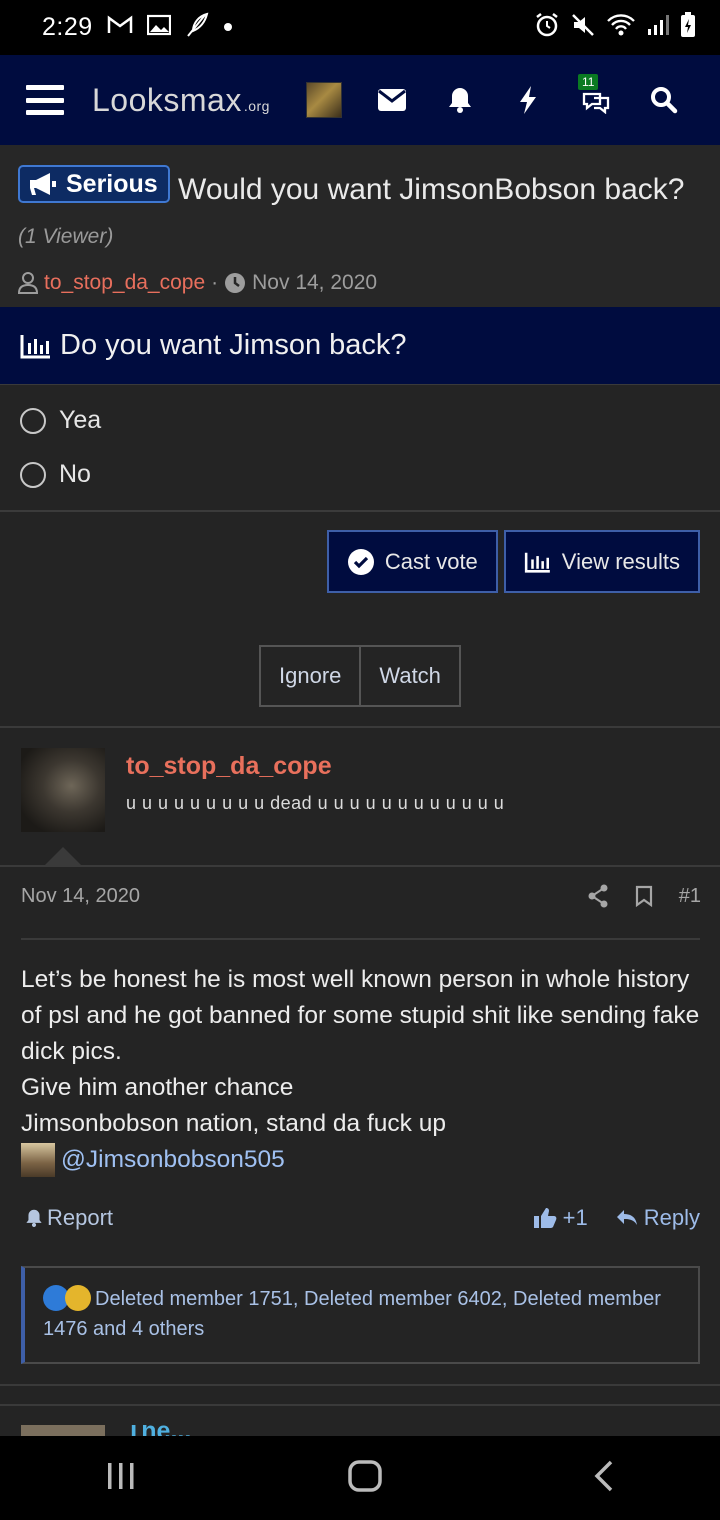 The height and width of the screenshot is (1520, 720). I want to click on recent-apps-icon, so click(121, 1478).